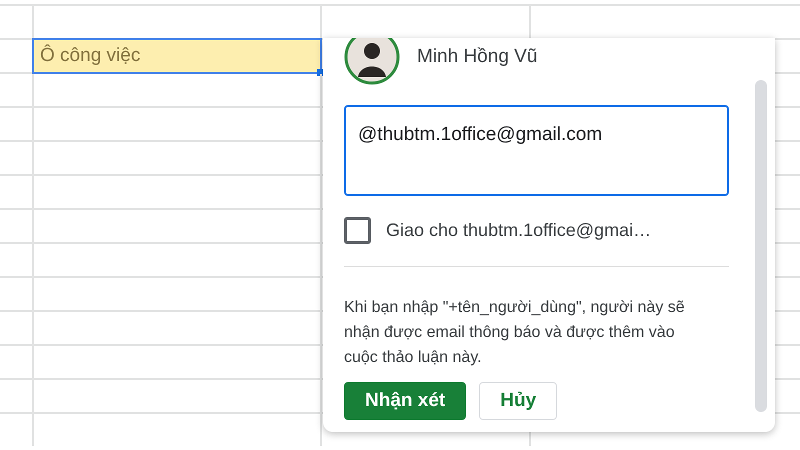  Describe the element at coordinates (761, 246) in the screenshot. I see `scrollbar` at that location.